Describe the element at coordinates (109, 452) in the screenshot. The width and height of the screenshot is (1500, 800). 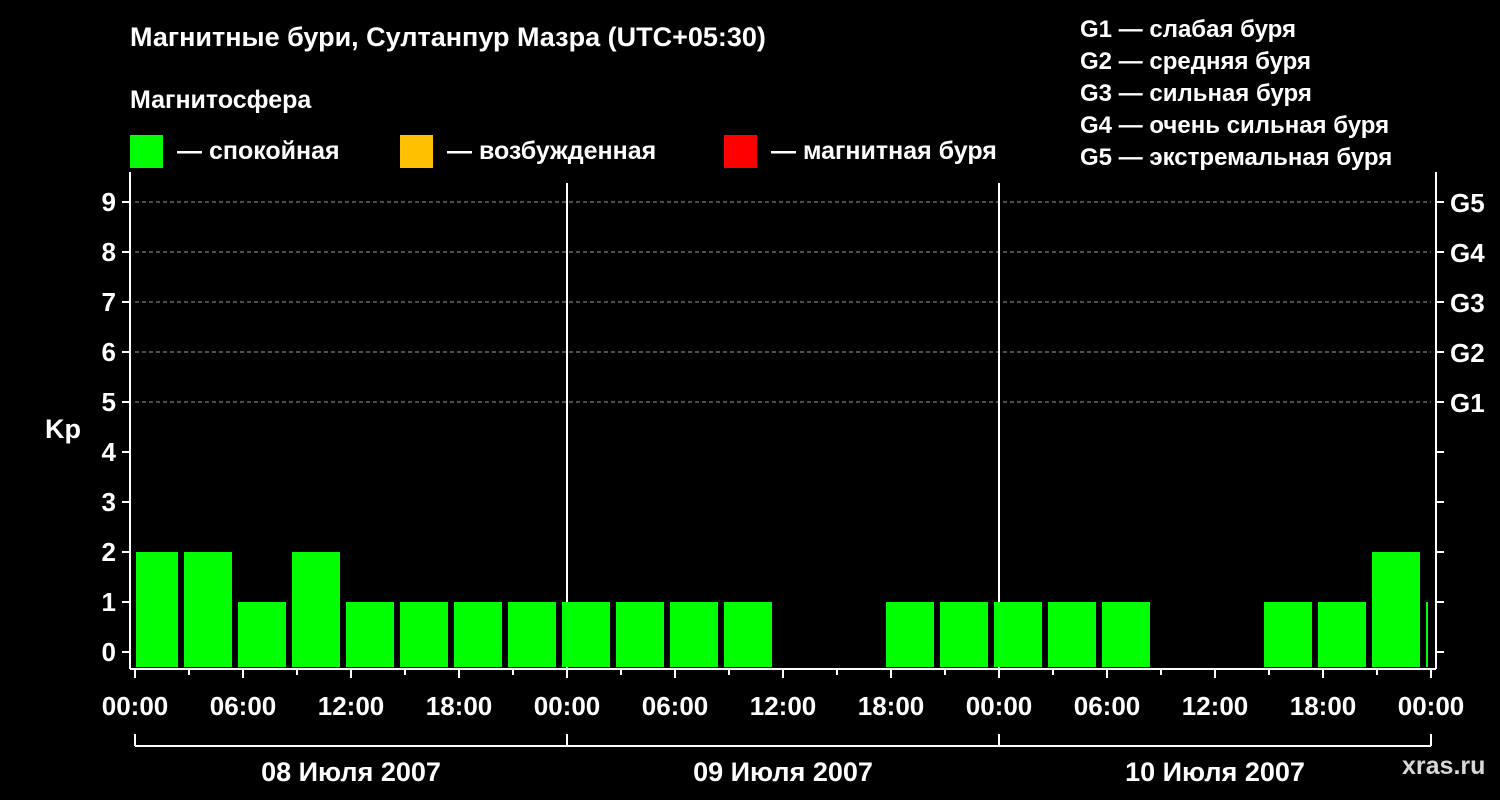
I see `y-tick-label: 4` at that location.